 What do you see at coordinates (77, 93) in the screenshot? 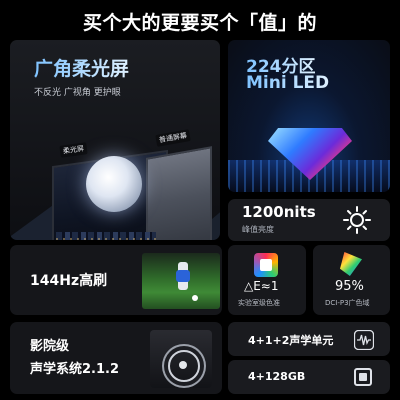
I see `wide-angle-subtitle: 不反光 广视角 更护眼` at bounding box center [77, 93].